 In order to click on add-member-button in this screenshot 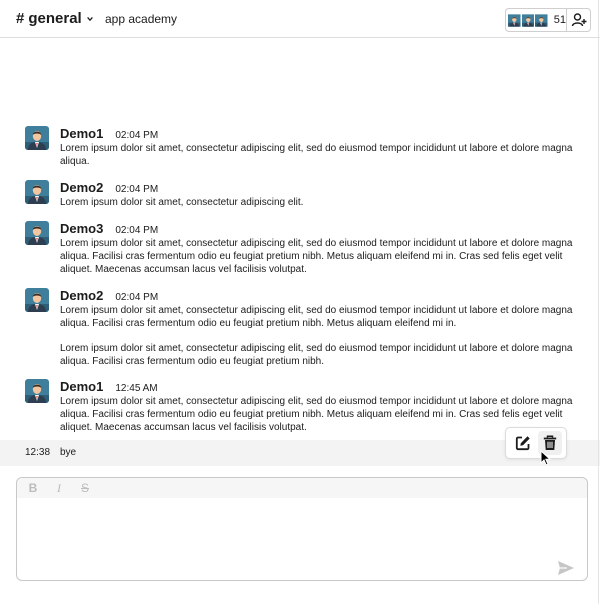, I will do `click(579, 20)`.